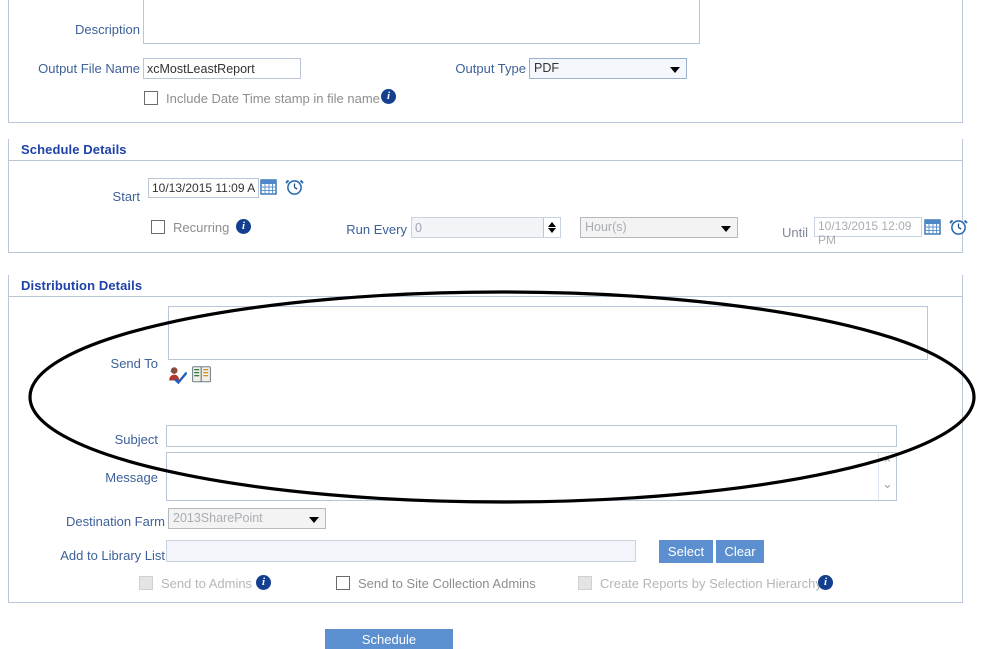  I want to click on message-label: Message, so click(131, 477).